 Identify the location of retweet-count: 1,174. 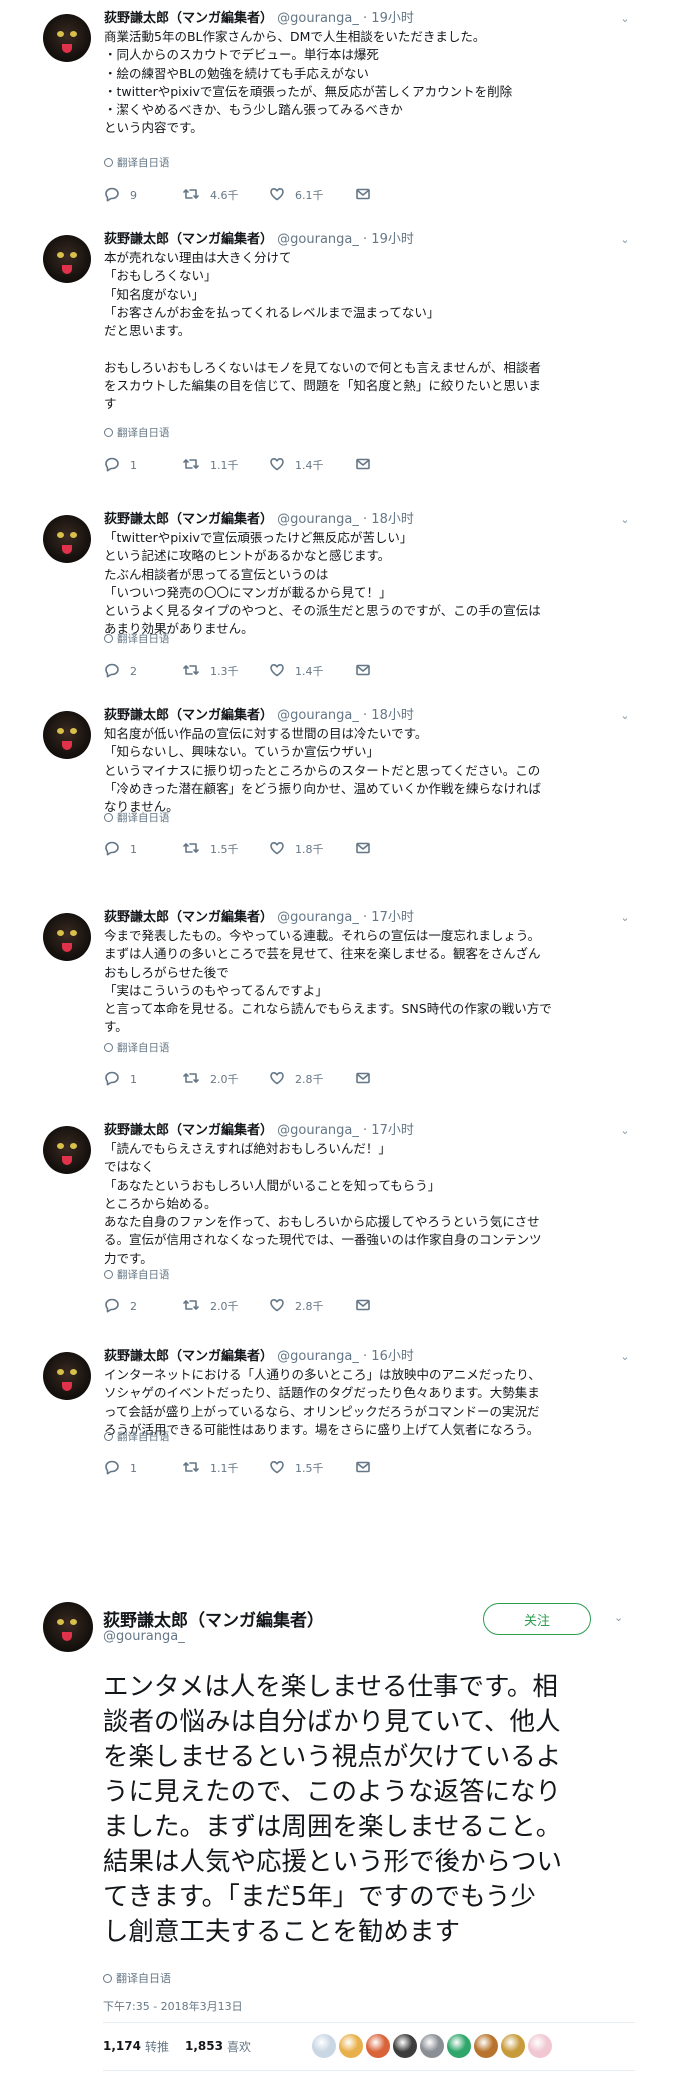
(122, 2046).